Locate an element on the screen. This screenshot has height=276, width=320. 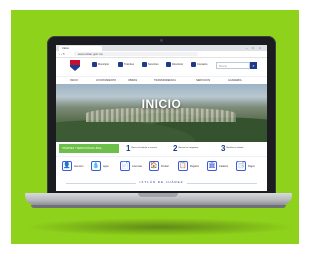
quick-item-registro: 📋 Registro is located at coordinates (192, 166).